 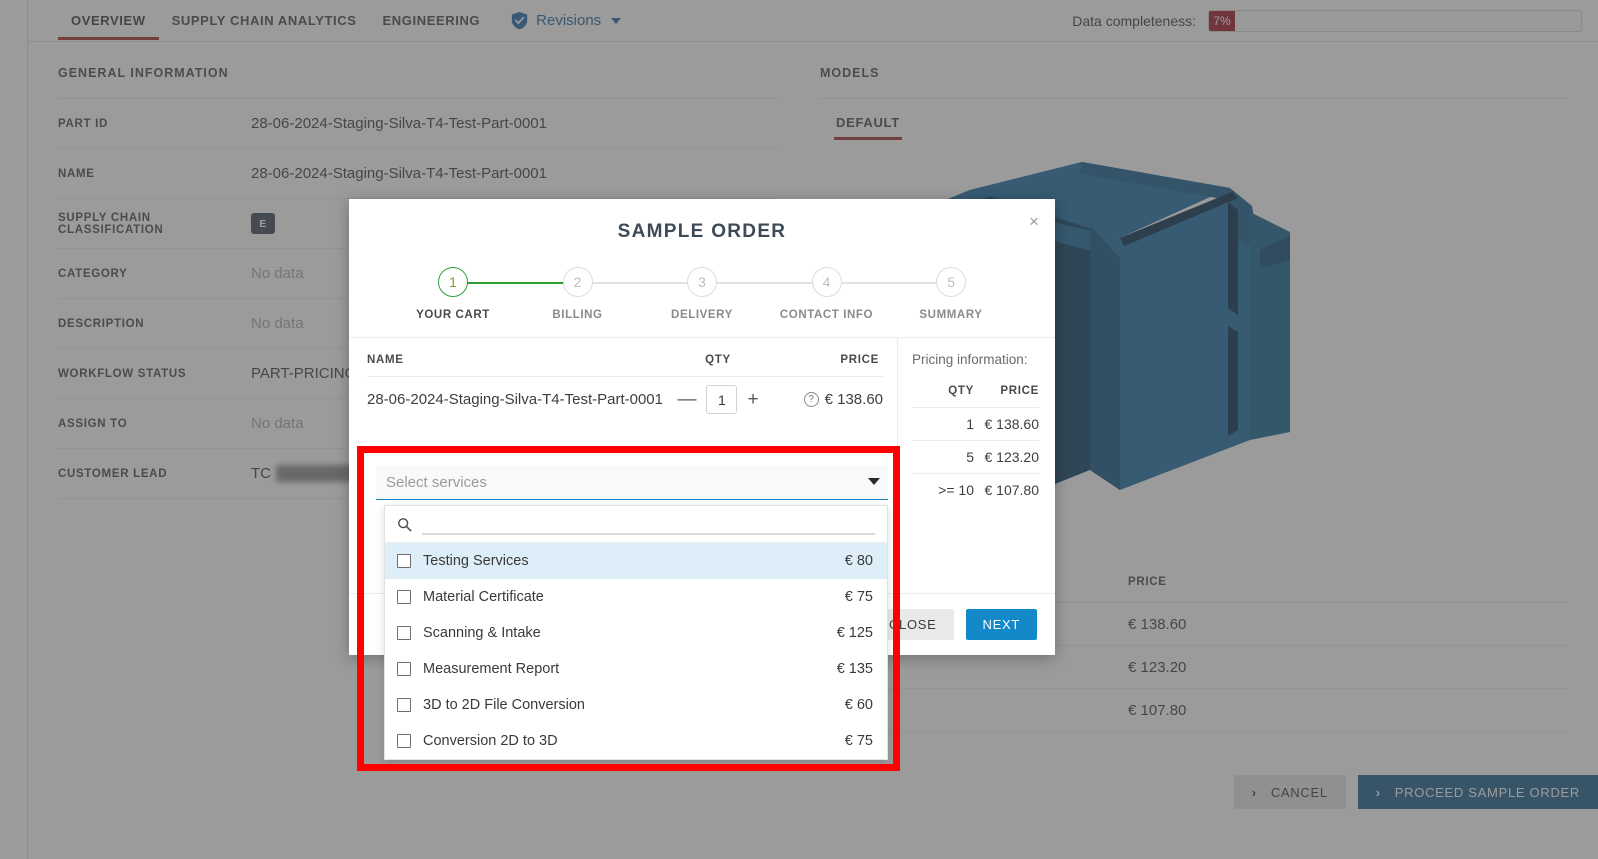 What do you see at coordinates (1012, 457) in the screenshot?
I see `pricing-cell-price: € 123.20` at bounding box center [1012, 457].